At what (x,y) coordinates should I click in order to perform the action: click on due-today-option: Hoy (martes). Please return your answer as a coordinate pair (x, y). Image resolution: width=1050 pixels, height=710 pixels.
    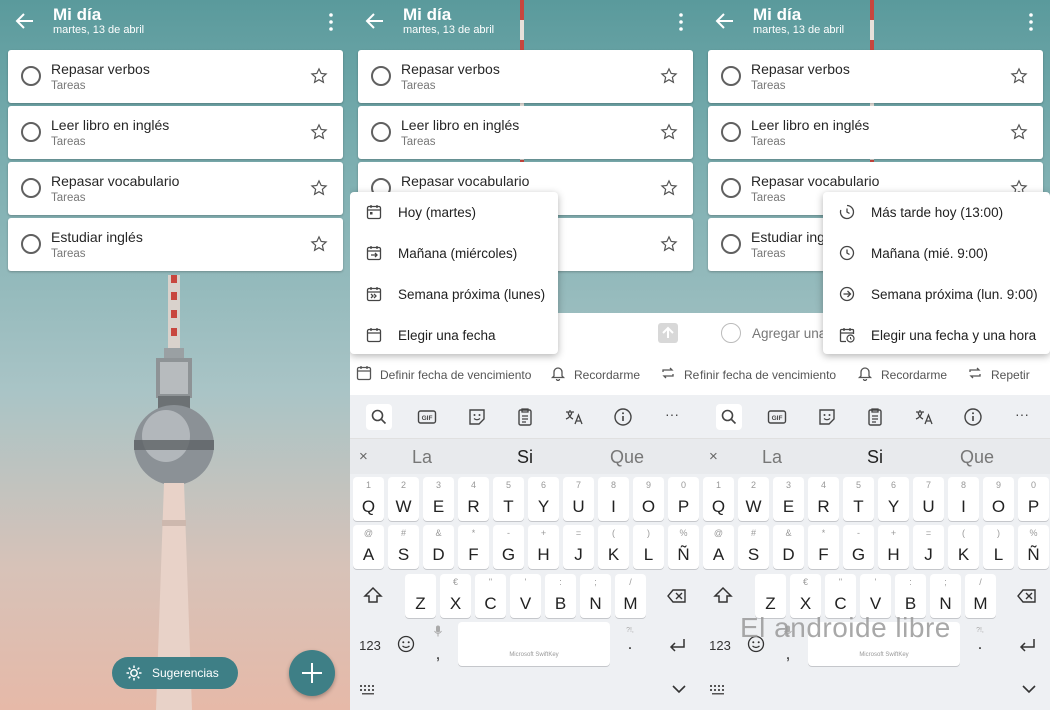
    Looking at the image, I should click on (454, 212).